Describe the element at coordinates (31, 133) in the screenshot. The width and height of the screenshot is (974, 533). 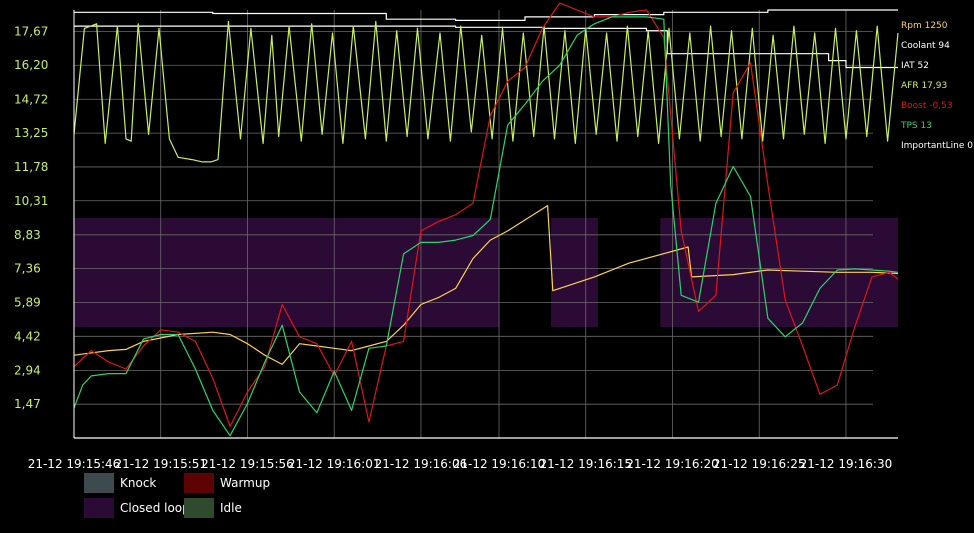
I see `y-tick-label: 13,25` at that location.